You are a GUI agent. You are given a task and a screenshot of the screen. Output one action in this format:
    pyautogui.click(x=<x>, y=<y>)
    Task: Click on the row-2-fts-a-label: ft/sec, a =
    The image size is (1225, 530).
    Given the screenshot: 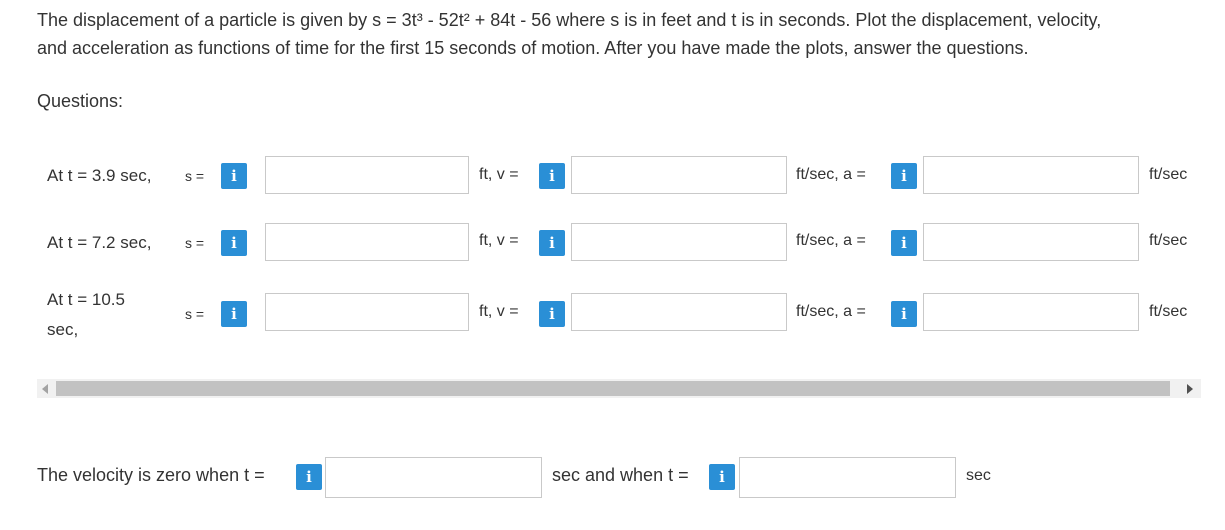 What is the action you would take?
    pyautogui.click(x=831, y=240)
    